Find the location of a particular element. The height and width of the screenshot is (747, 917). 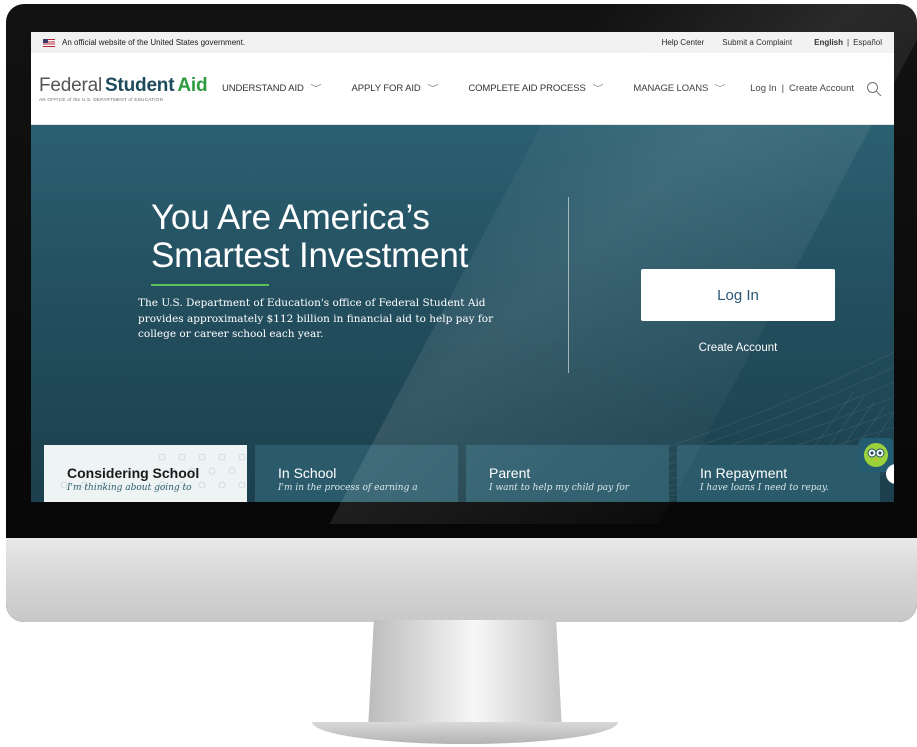

card-title: In School is located at coordinates (307, 473).